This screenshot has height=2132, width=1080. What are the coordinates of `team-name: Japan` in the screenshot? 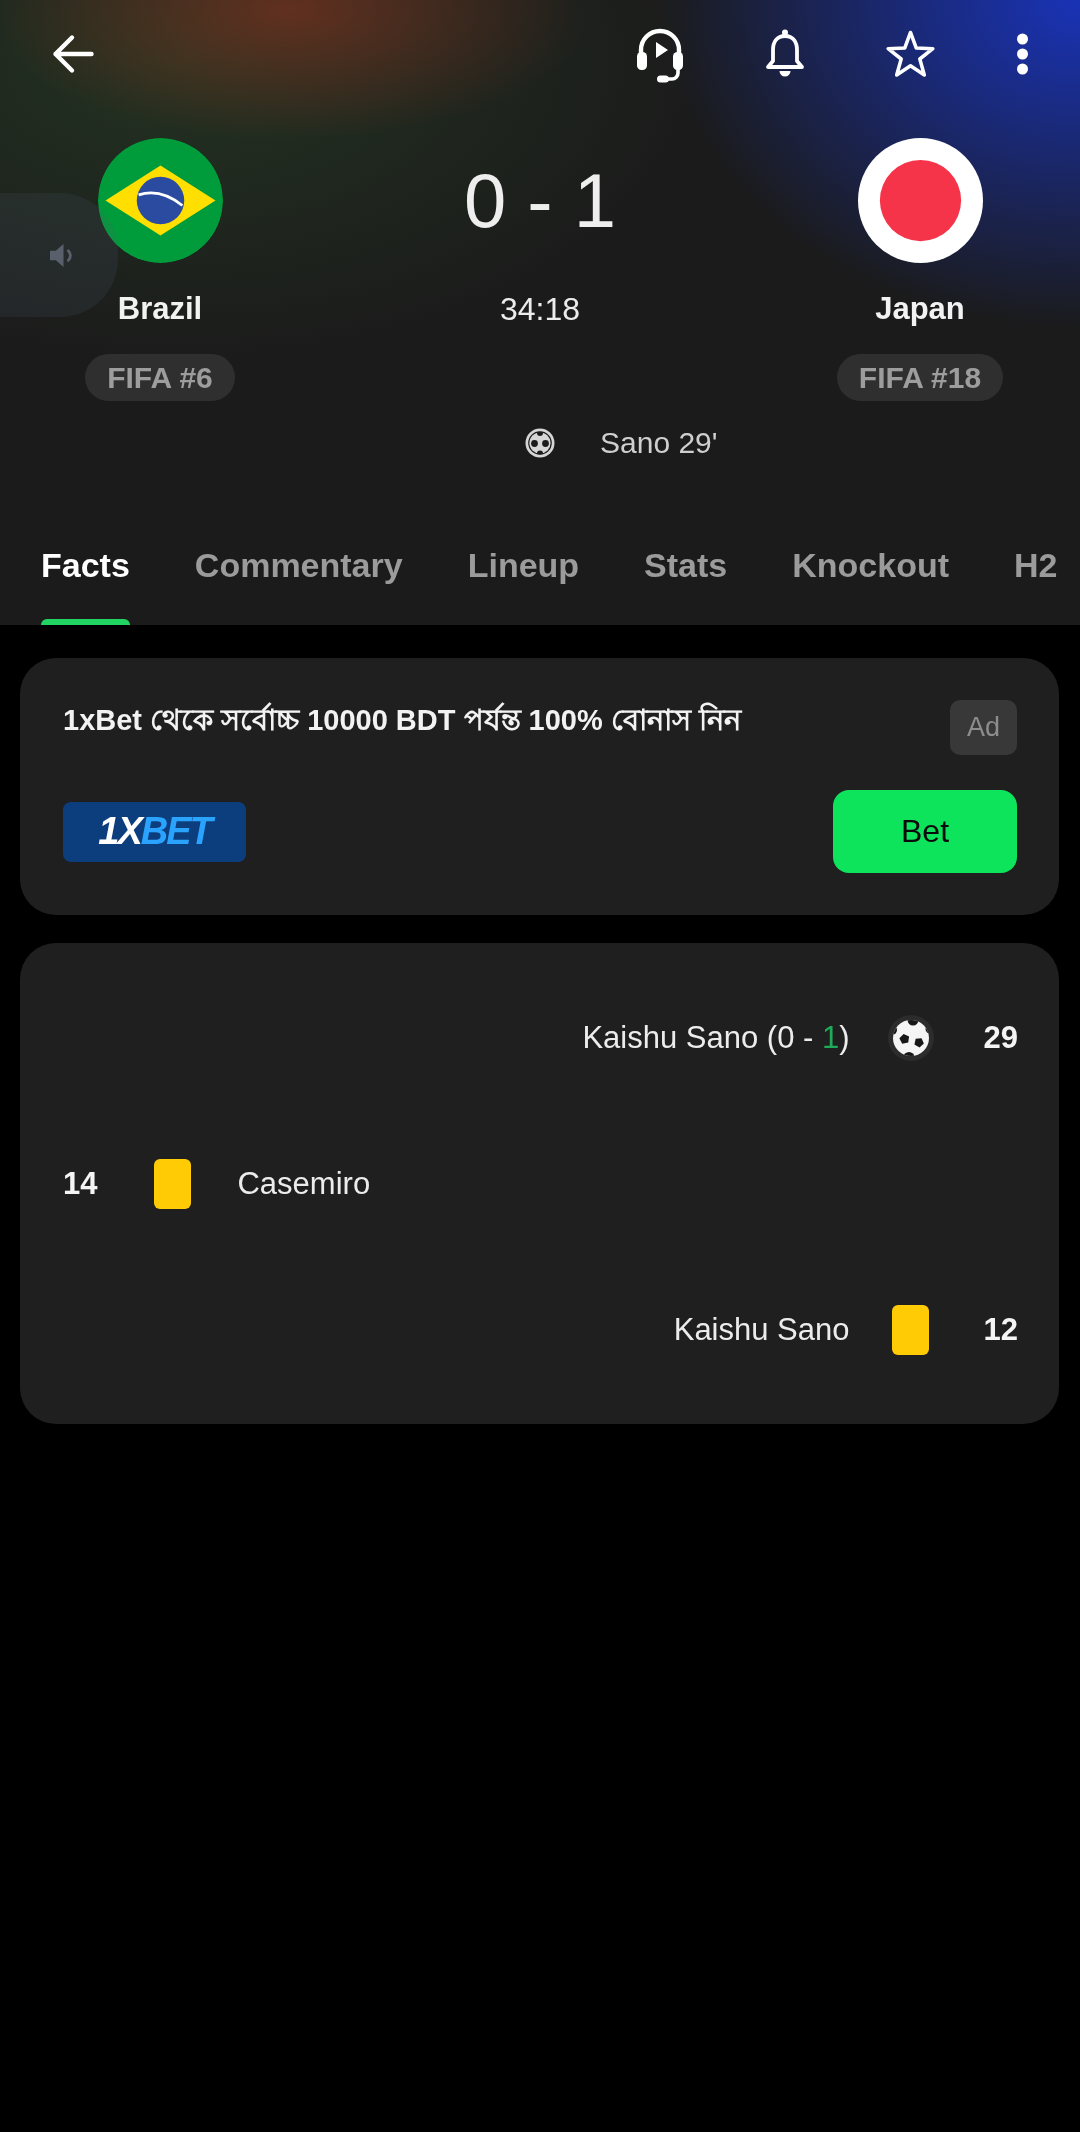 It's located at (920, 309).